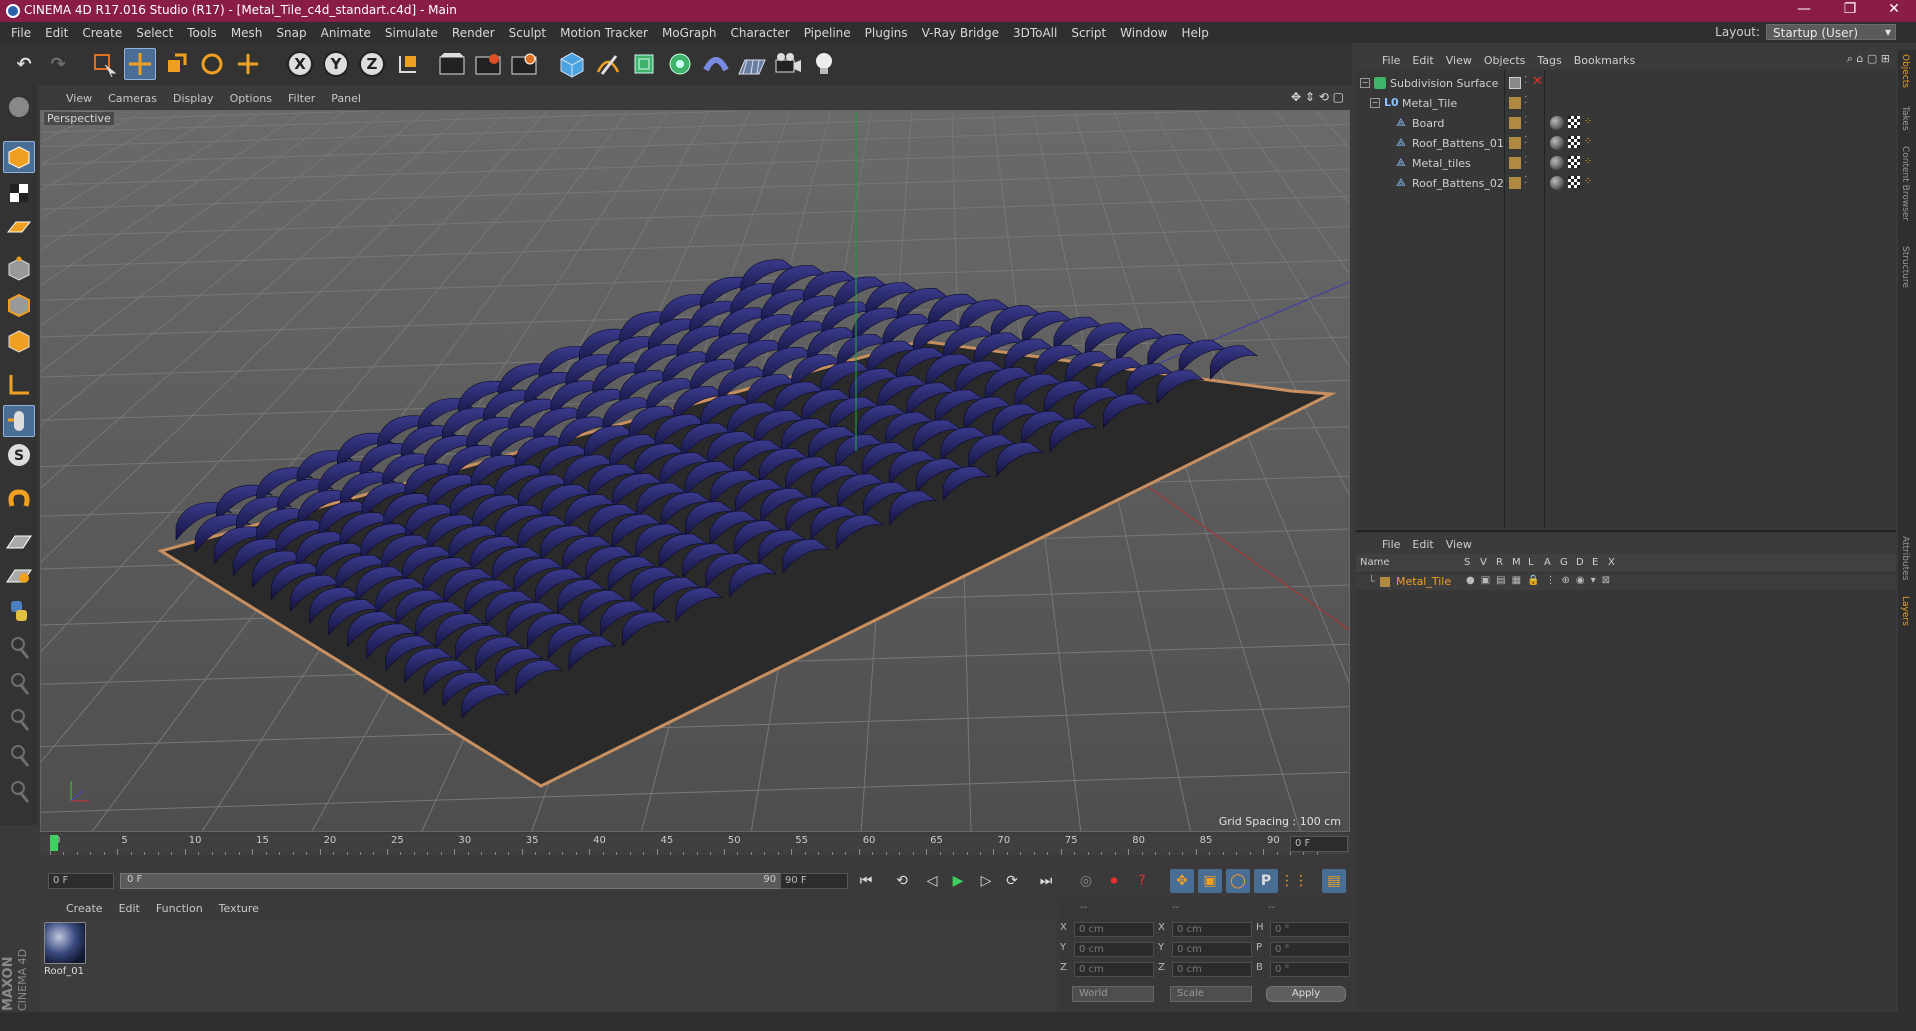 The image size is (1916, 1031). Describe the element at coordinates (1114, 969) in the screenshot. I see `position-z-field: 0 cm` at that location.